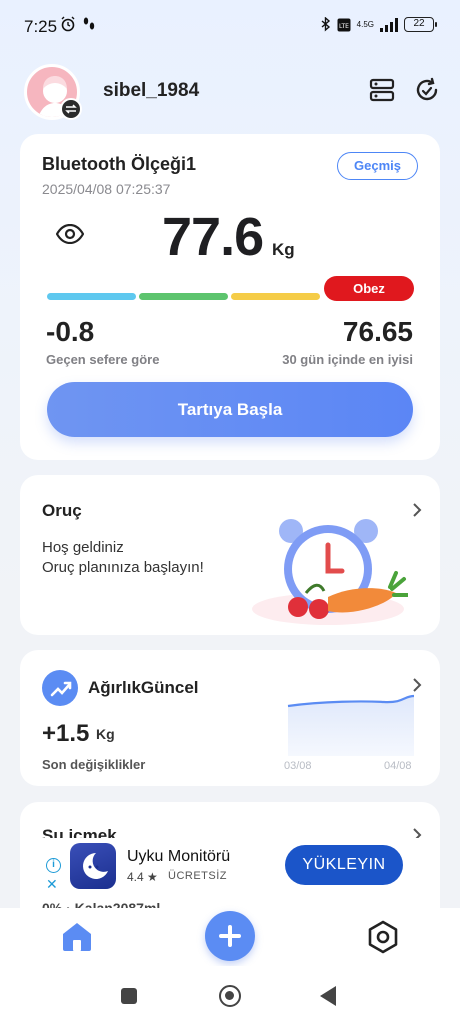  I want to click on switch-account-icon, so click(71, 109).